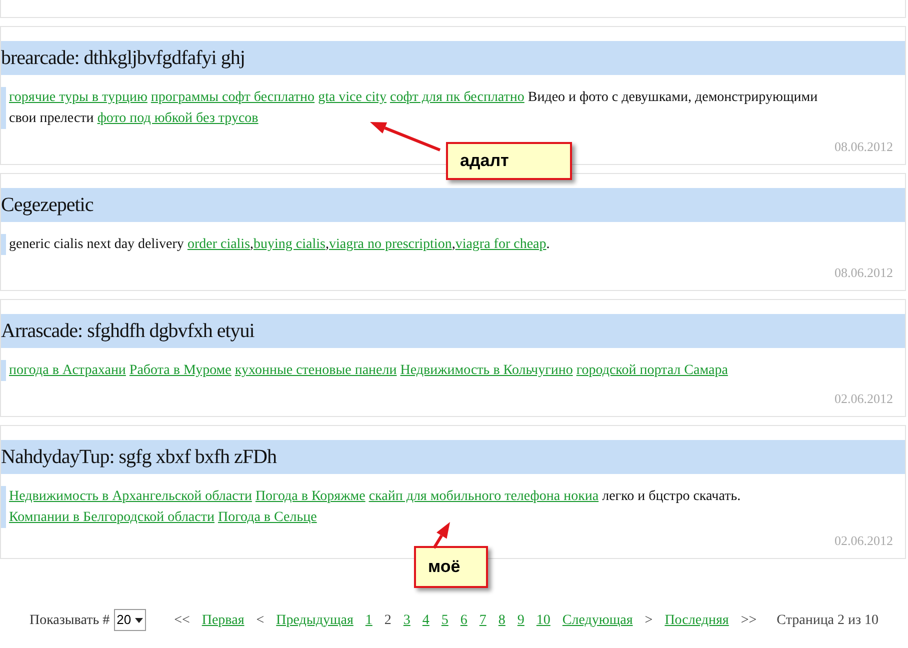 The height and width of the screenshot is (648, 908). What do you see at coordinates (652, 370) in the screenshot?
I see `comment-link: городской портал Самара` at bounding box center [652, 370].